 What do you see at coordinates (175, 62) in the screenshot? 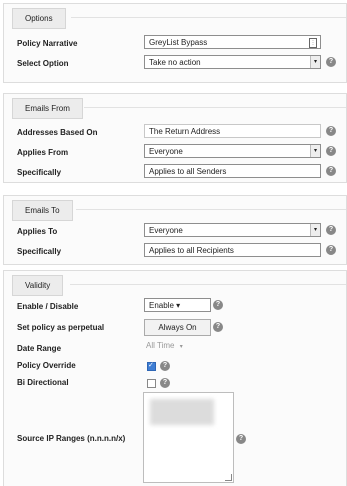
I see `select-option-value: Take no action` at bounding box center [175, 62].